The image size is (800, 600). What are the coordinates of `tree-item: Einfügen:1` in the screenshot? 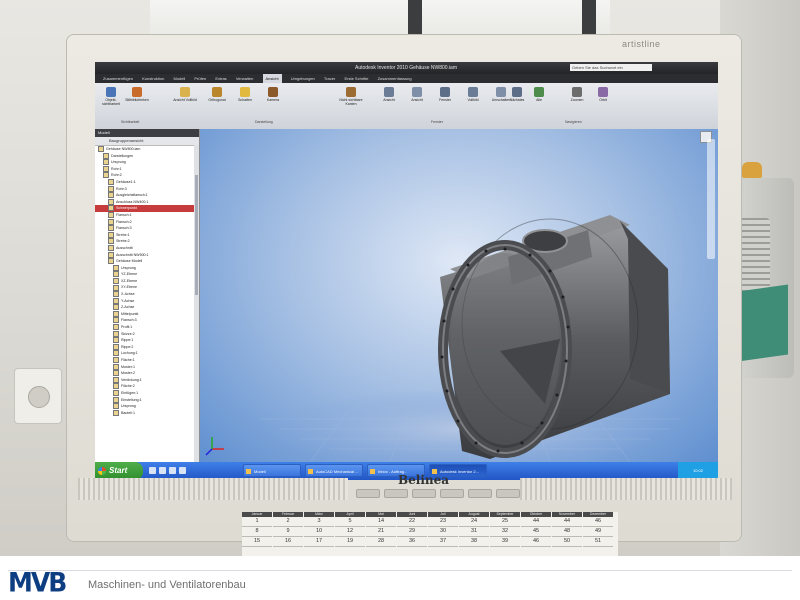 It's located at (147, 393).